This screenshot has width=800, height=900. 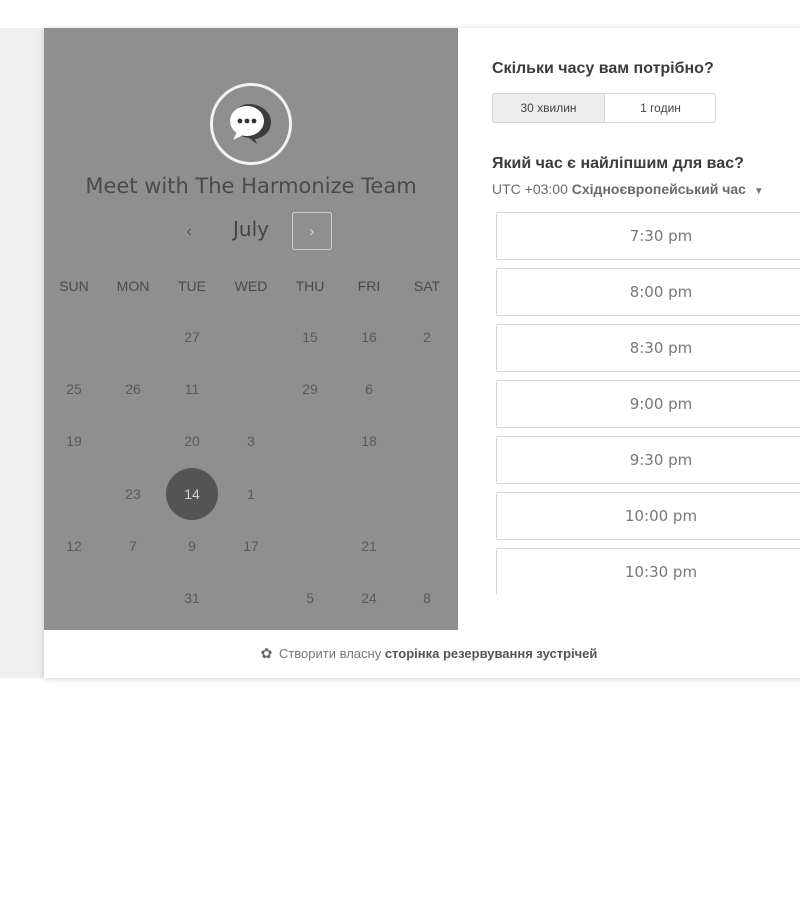 What do you see at coordinates (251, 186) in the screenshot?
I see `meeting-title: Meet with The Harmonize Team` at bounding box center [251, 186].